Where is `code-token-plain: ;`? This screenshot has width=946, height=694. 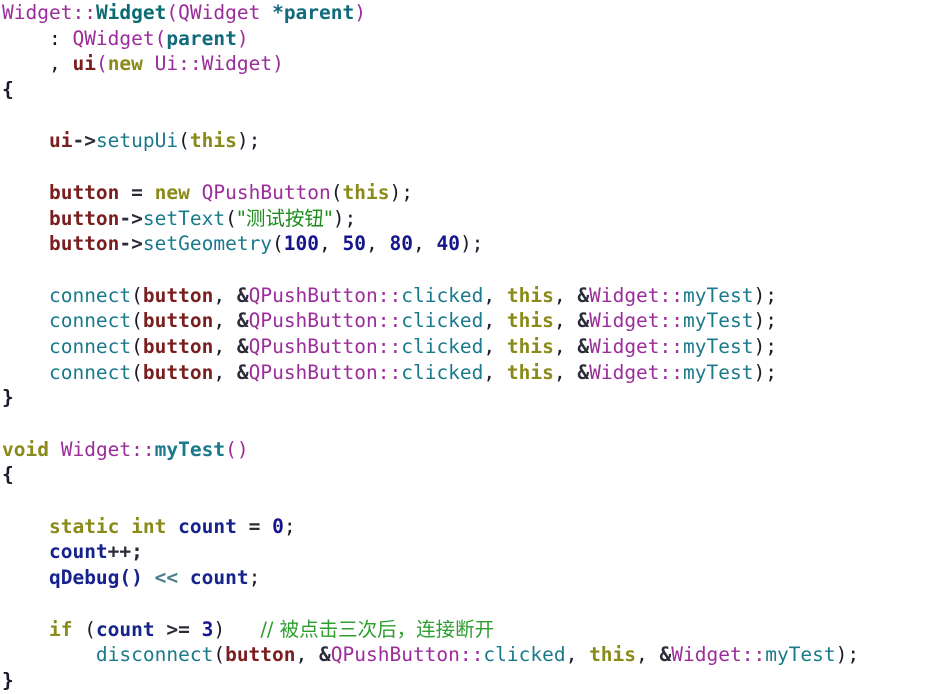
code-token-plain: ; is located at coordinates (289, 526).